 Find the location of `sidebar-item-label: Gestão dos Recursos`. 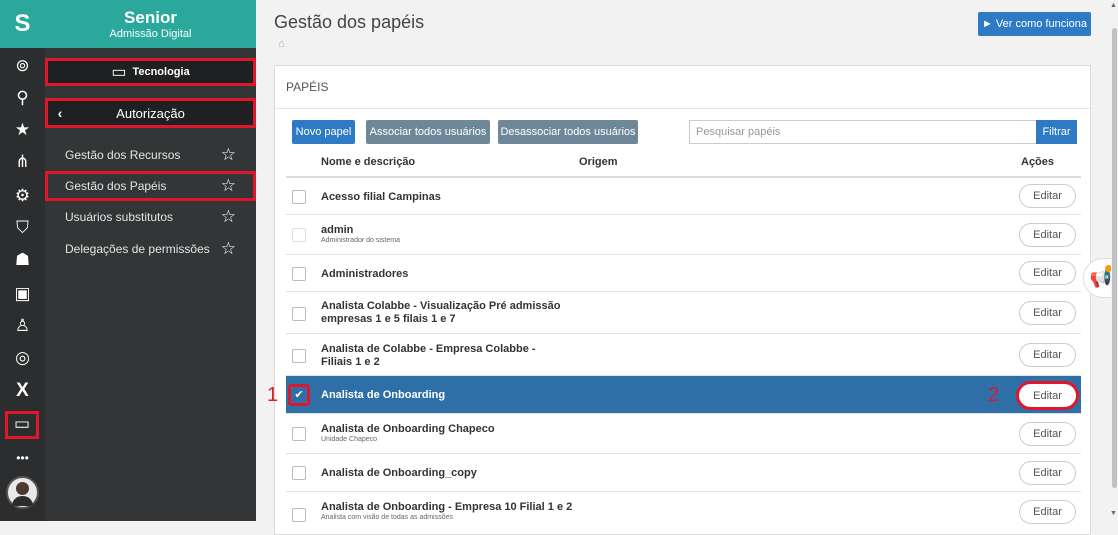

sidebar-item-label: Gestão dos Recursos is located at coordinates (123, 155).